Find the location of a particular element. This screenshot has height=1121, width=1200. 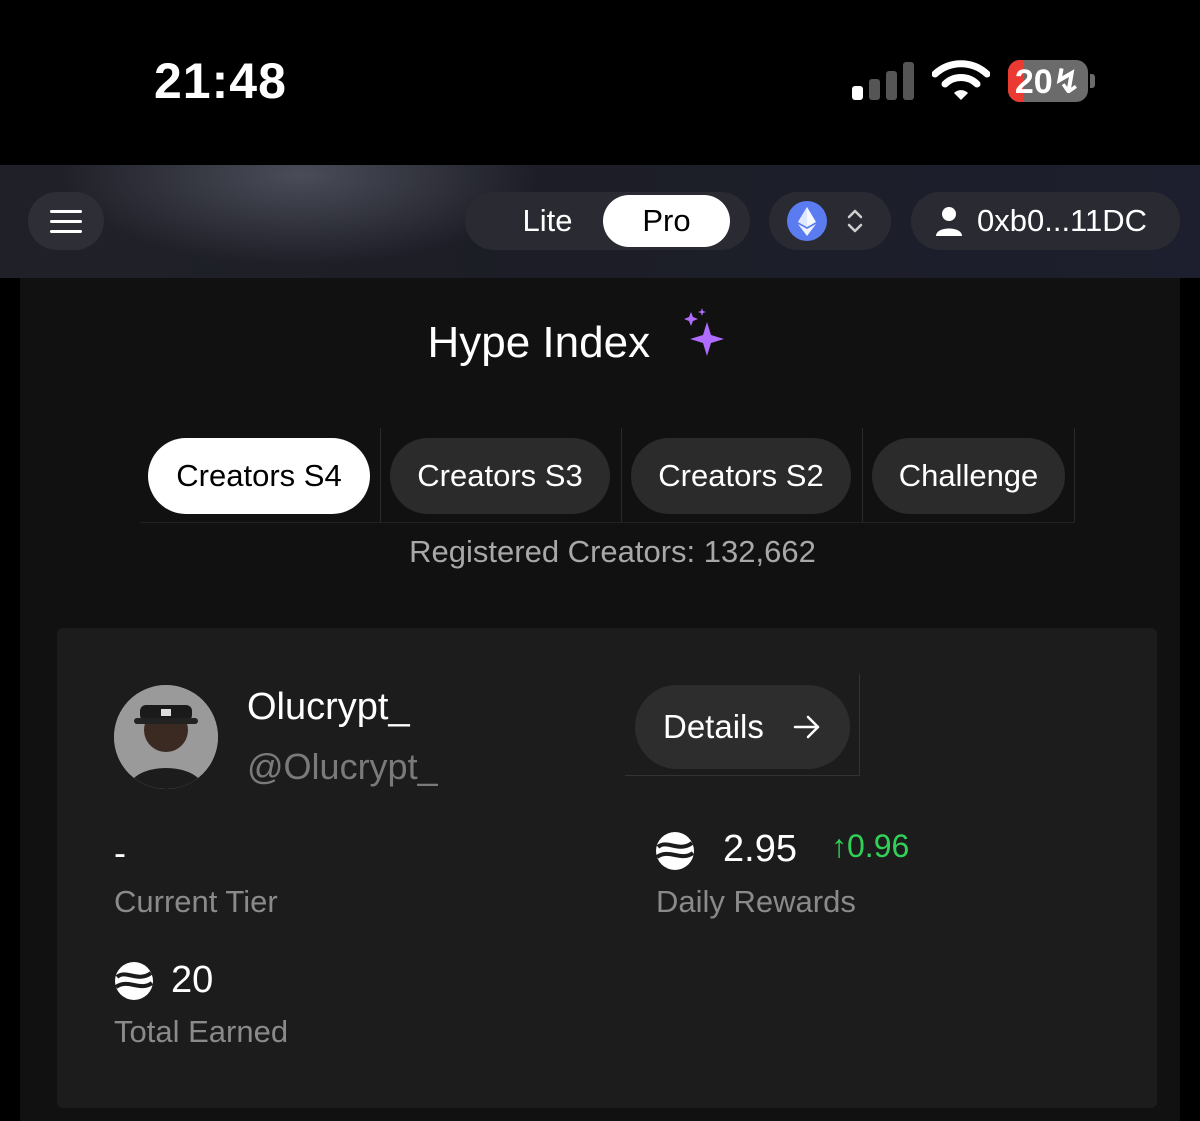

tabs-underline is located at coordinates (607, 522).